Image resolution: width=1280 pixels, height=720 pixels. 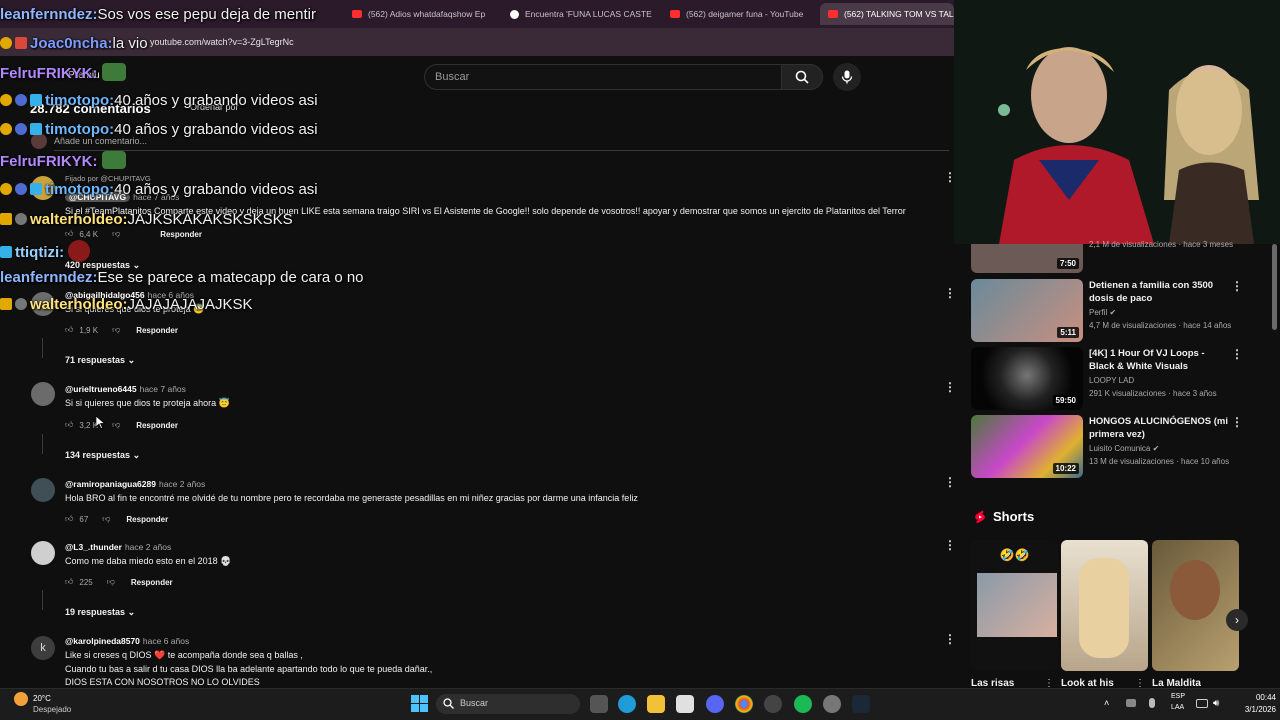 What do you see at coordinates (980, 516) in the screenshot?
I see `shorts-icon` at bounding box center [980, 516].